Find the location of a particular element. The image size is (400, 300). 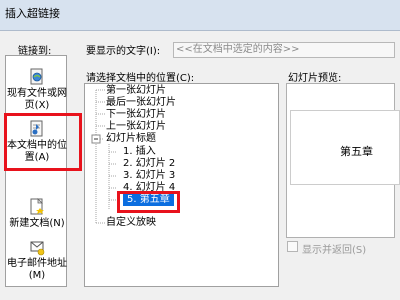

tree-item-slide-3: 3. 幻灯片 3 is located at coordinates (149, 176).